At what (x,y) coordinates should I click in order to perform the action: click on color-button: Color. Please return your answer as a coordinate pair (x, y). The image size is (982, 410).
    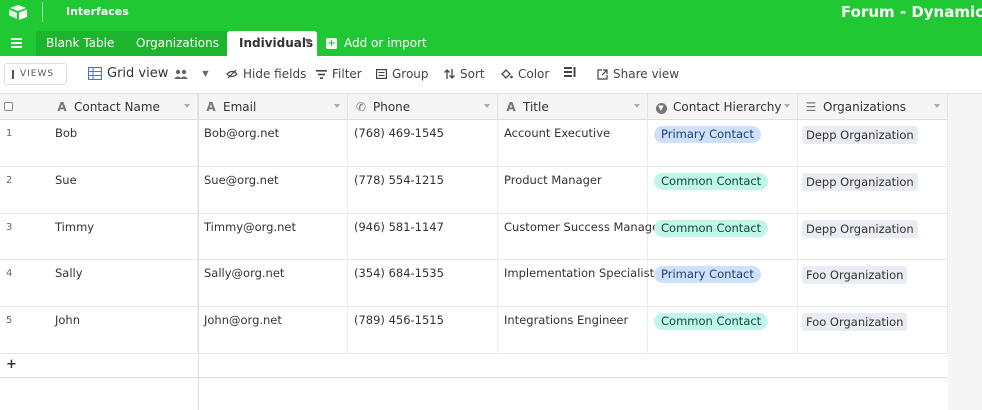
    Looking at the image, I should click on (525, 74).